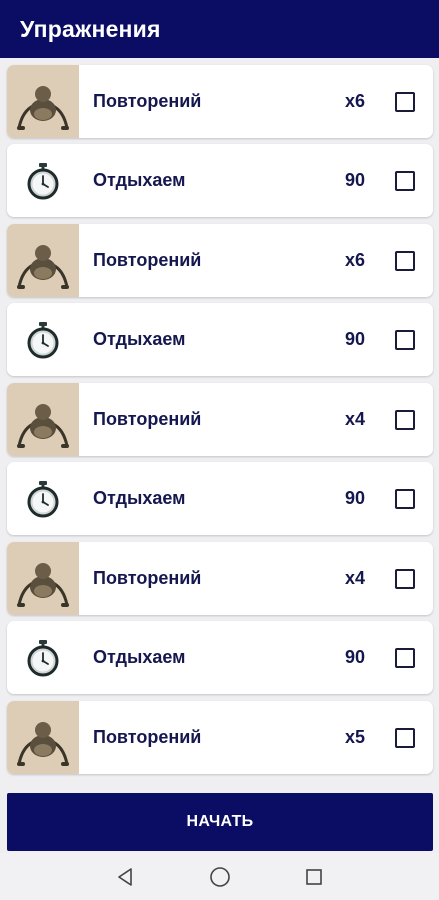 The height and width of the screenshot is (900, 439). I want to click on recents-icon, so click(314, 876).